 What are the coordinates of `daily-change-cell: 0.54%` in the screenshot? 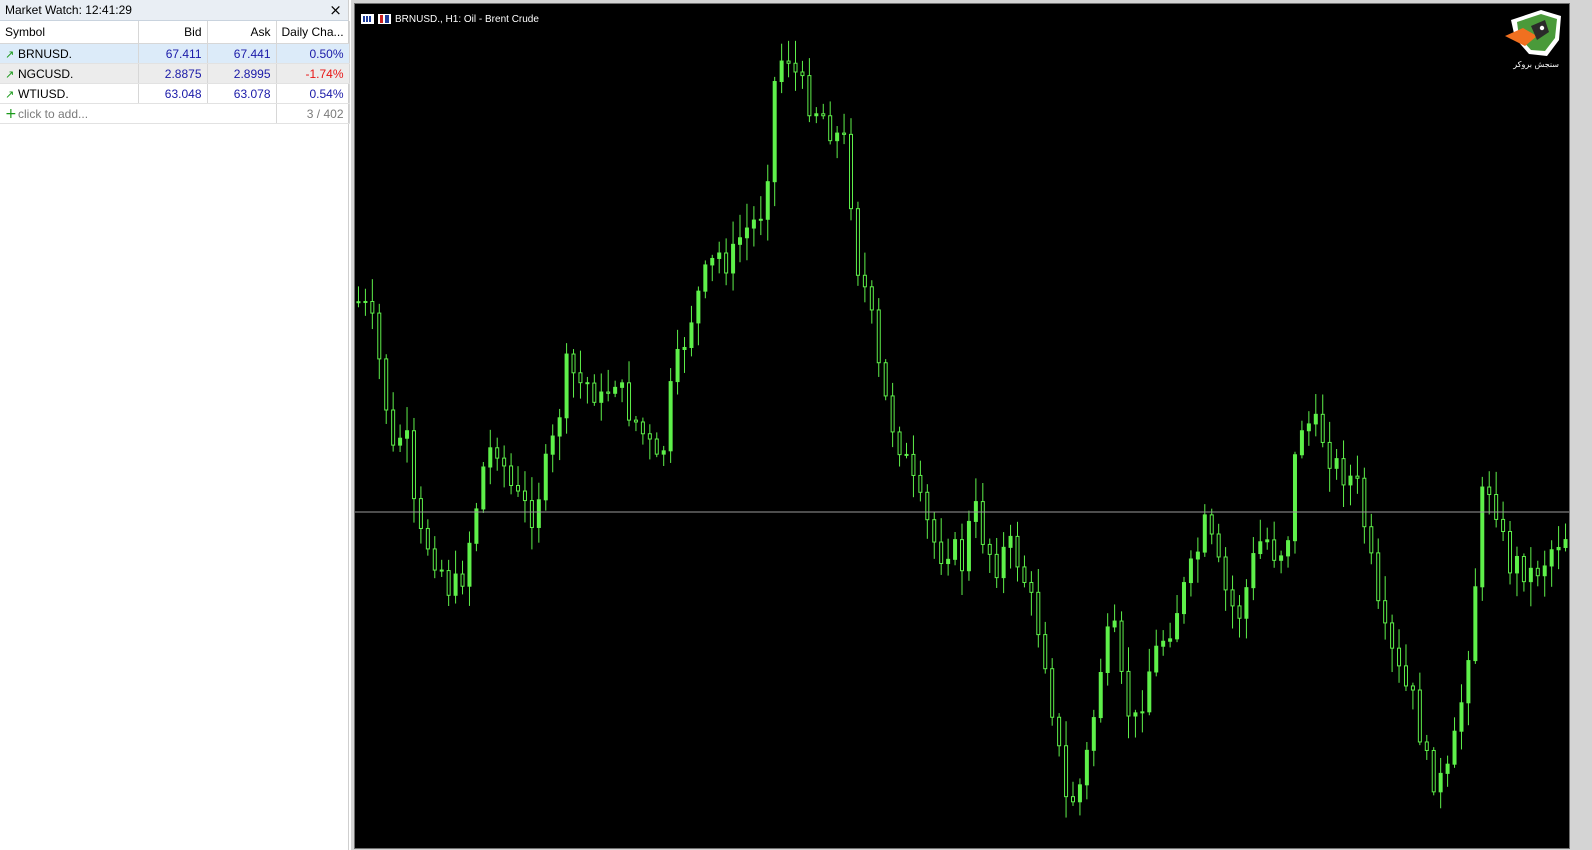 It's located at (313, 93).